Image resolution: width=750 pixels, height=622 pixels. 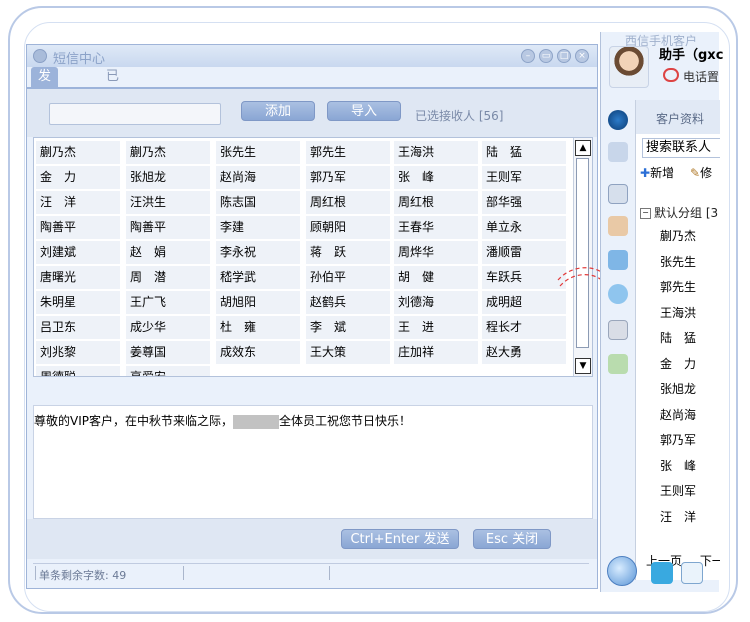 I want to click on recipient-cell: 王海洪, so click(x=436, y=152).